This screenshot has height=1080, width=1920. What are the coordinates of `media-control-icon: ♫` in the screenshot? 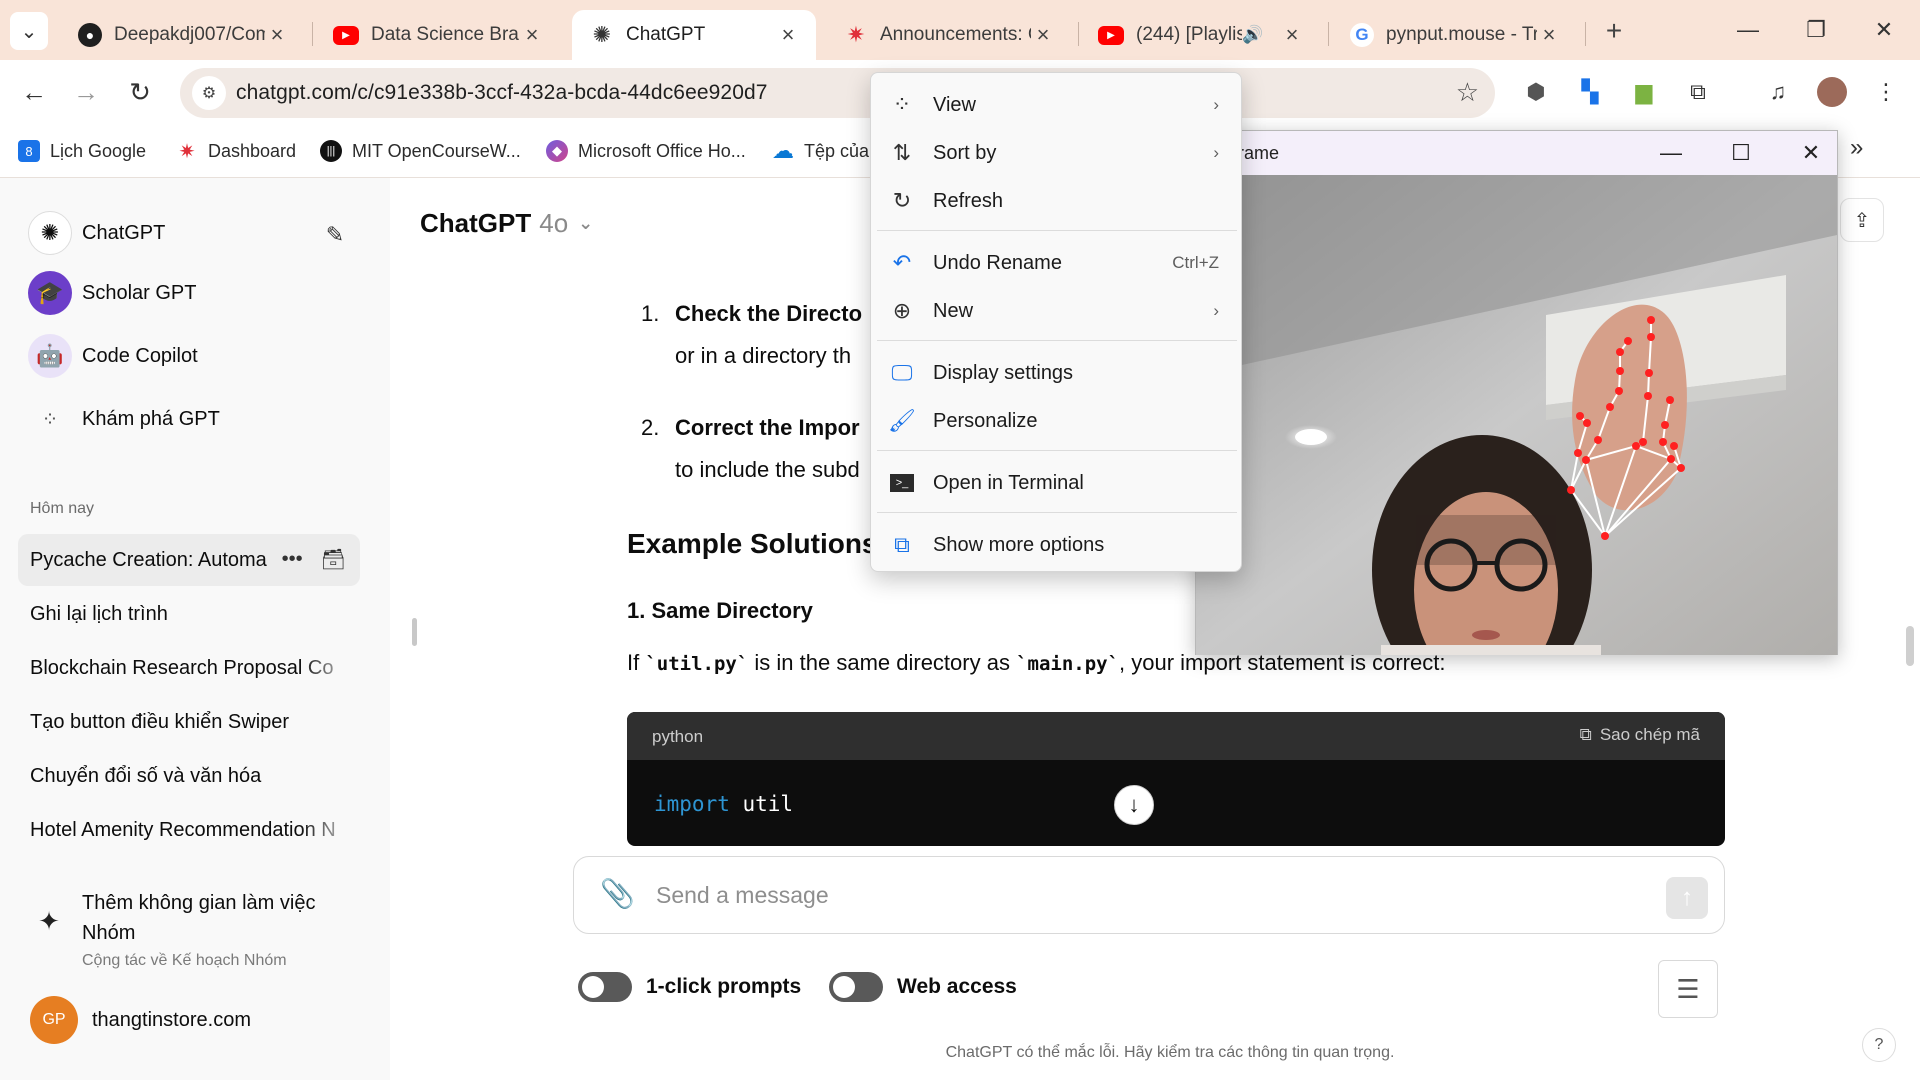 It's located at (1778, 92).